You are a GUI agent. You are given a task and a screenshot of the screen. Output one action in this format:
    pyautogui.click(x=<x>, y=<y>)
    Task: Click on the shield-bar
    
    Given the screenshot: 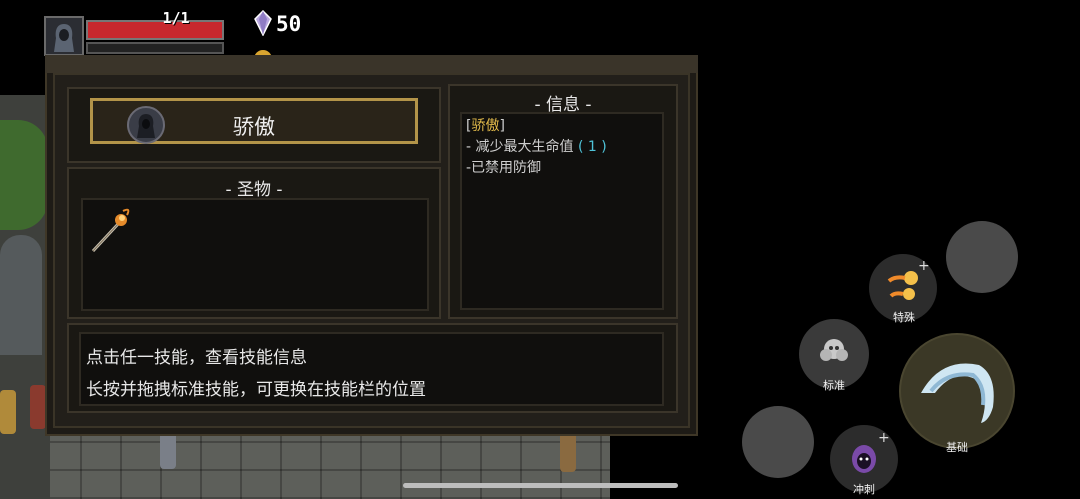 What is the action you would take?
    pyautogui.click(x=155, y=48)
    